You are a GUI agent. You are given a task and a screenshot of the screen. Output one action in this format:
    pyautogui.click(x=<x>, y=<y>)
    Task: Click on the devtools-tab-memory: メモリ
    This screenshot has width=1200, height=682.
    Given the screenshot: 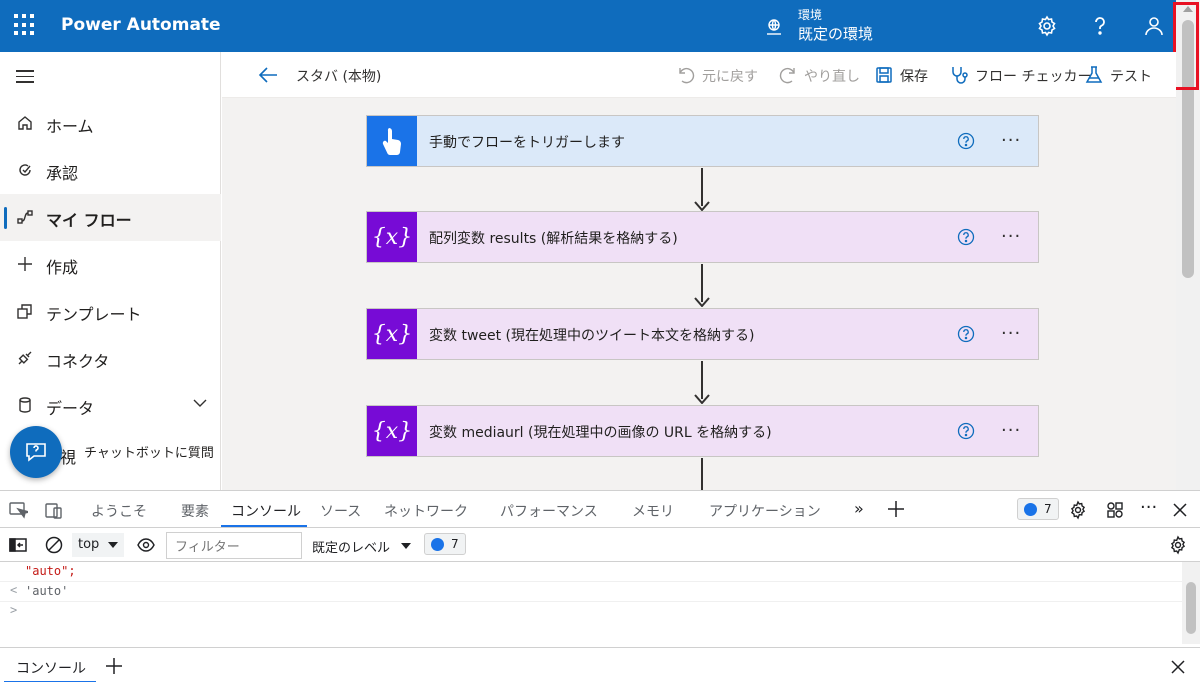 What is the action you would take?
    pyautogui.click(x=653, y=511)
    